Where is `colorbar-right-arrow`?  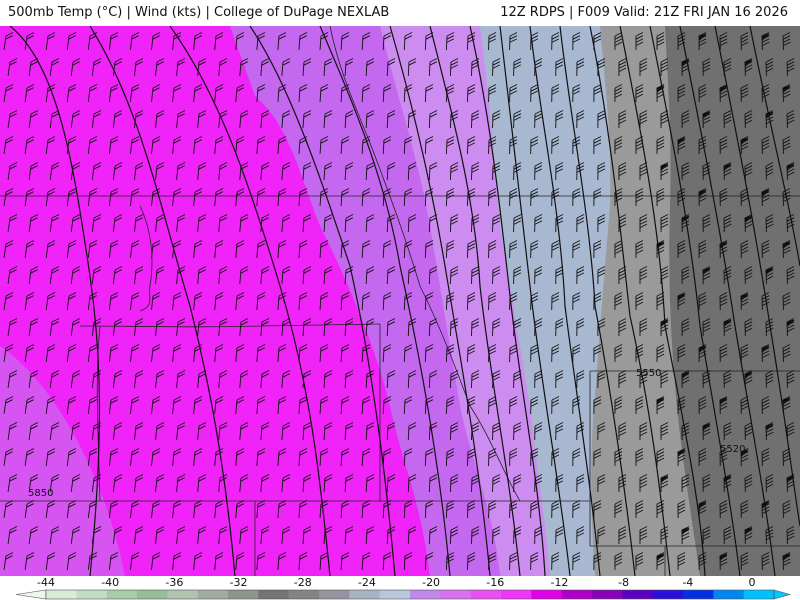 colorbar-right-arrow is located at coordinates (782, 594).